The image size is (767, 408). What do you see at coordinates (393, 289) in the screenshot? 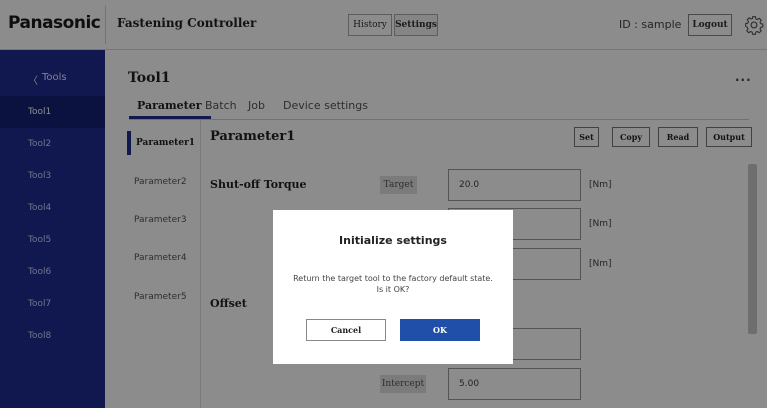
I see `dialog-message-line2: Is it OK?` at bounding box center [393, 289].